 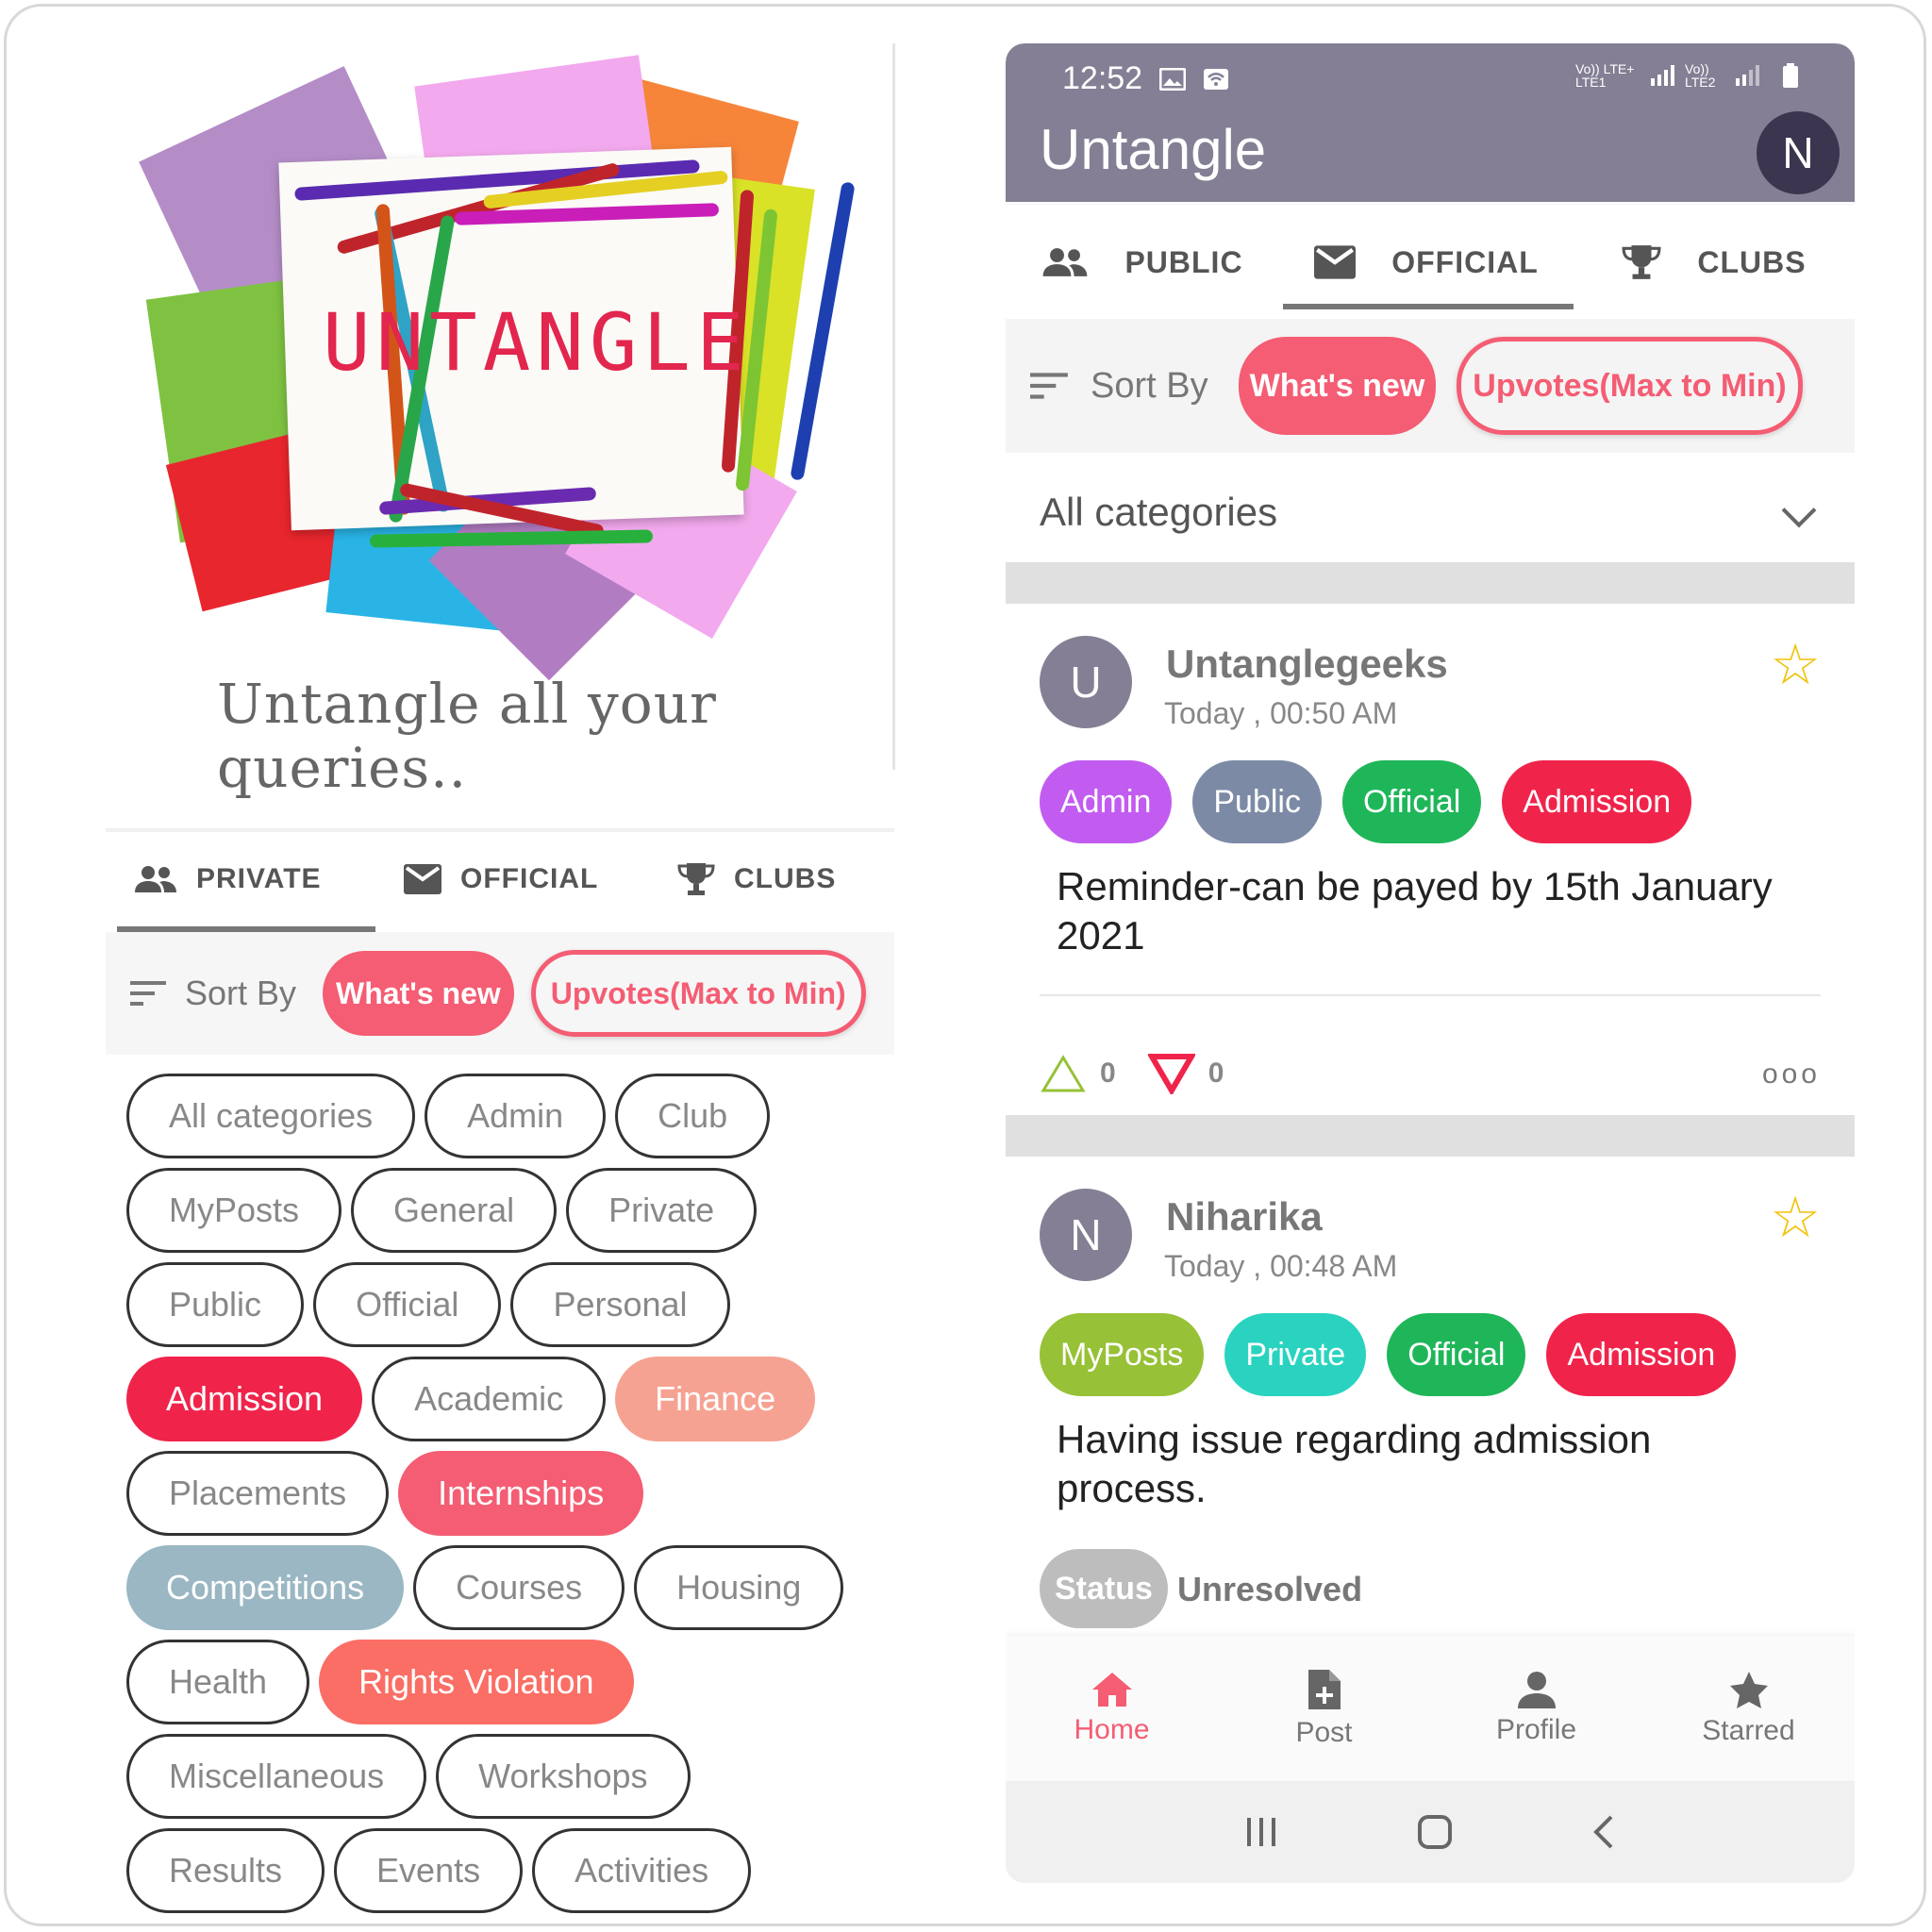 I want to click on signal-sim2: Vo)) LTE2, so click(x=1701, y=75).